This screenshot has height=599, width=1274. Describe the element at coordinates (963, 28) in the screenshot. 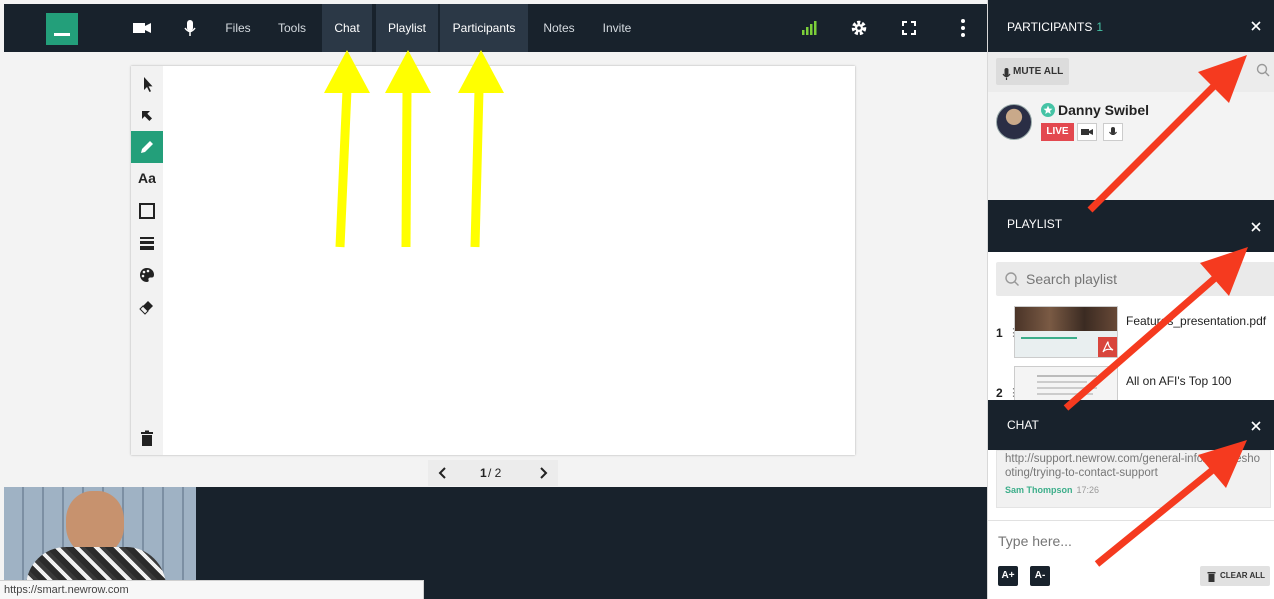

I see `more-icon` at that location.